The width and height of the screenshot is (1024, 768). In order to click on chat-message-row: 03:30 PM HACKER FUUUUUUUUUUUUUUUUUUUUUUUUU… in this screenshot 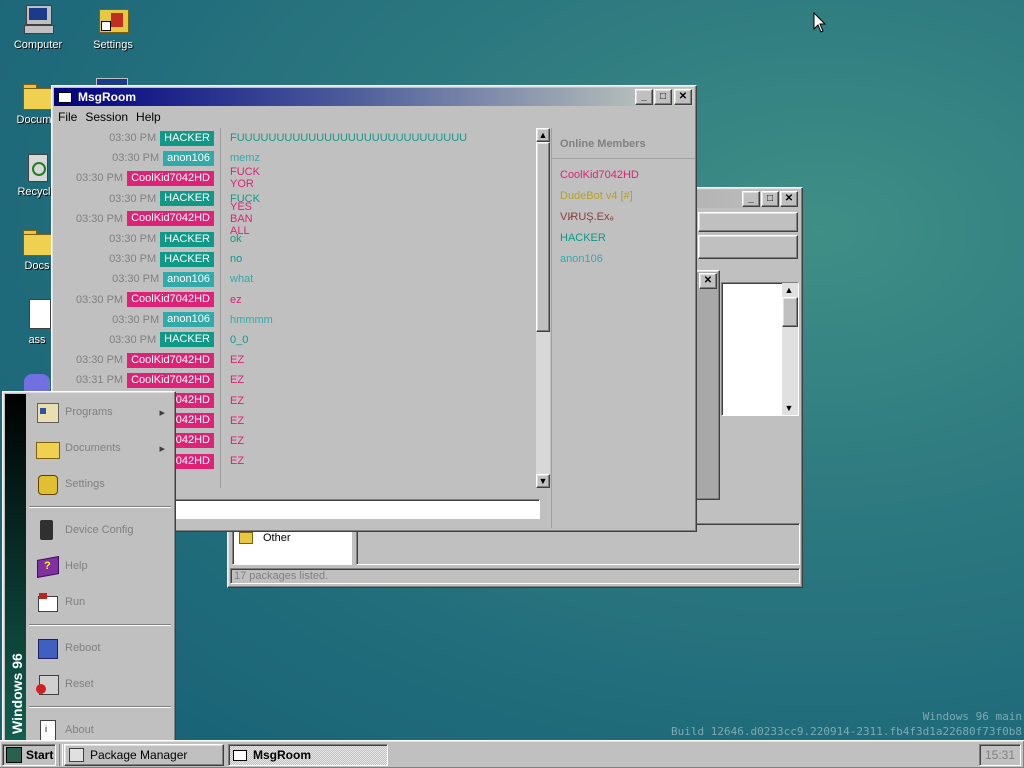, I will do `click(260, 138)`.